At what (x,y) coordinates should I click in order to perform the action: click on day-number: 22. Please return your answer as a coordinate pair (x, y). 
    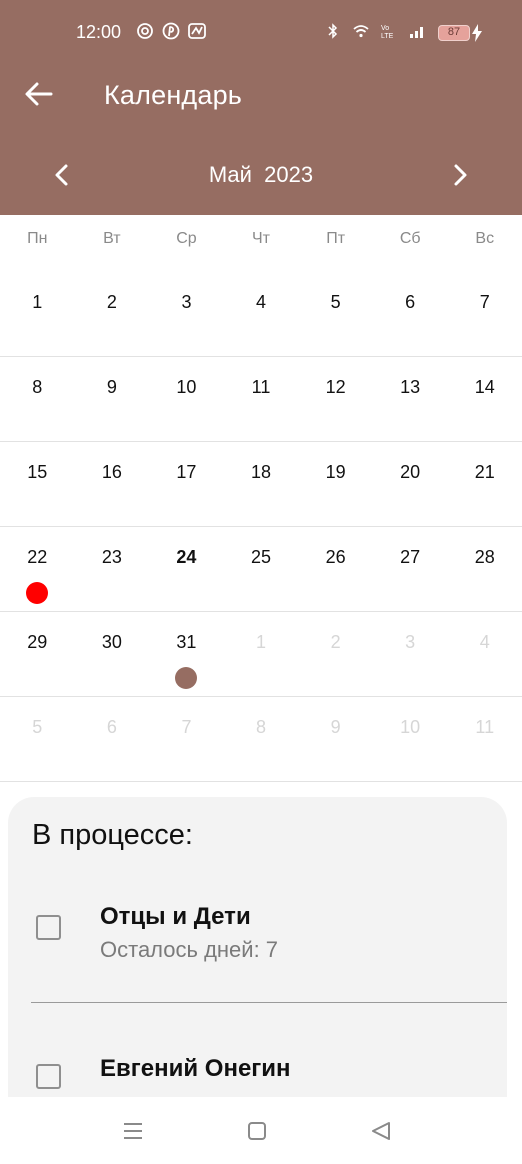
    Looking at the image, I should click on (37, 557).